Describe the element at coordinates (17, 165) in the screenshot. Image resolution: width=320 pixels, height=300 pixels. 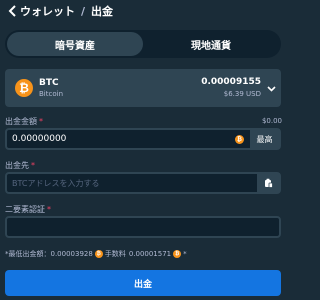
I see `address-label-text: 出金先` at that location.